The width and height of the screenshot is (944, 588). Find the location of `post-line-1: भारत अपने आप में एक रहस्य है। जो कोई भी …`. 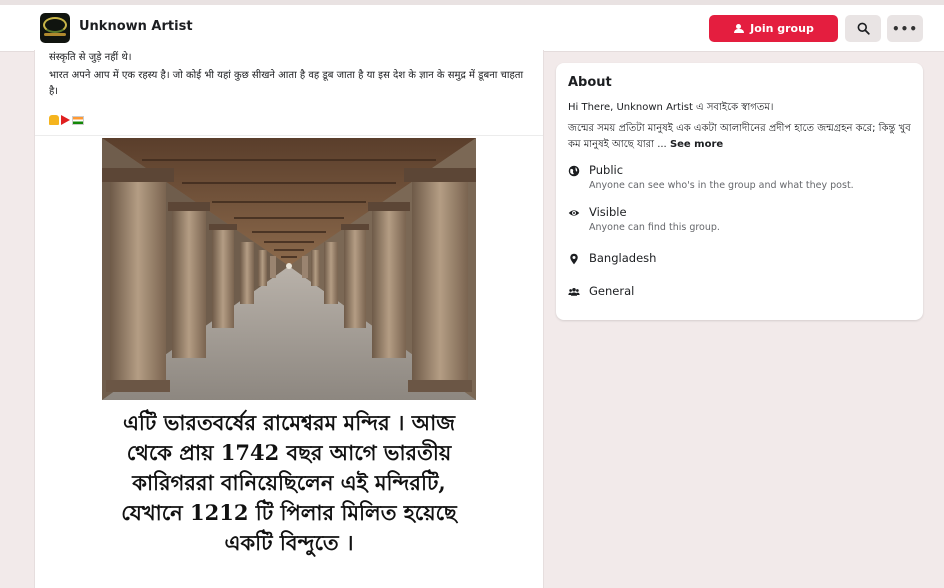

post-line-1: भारत अपने आप में एक रहस्य है। जो कोई भी … is located at coordinates (286, 83).